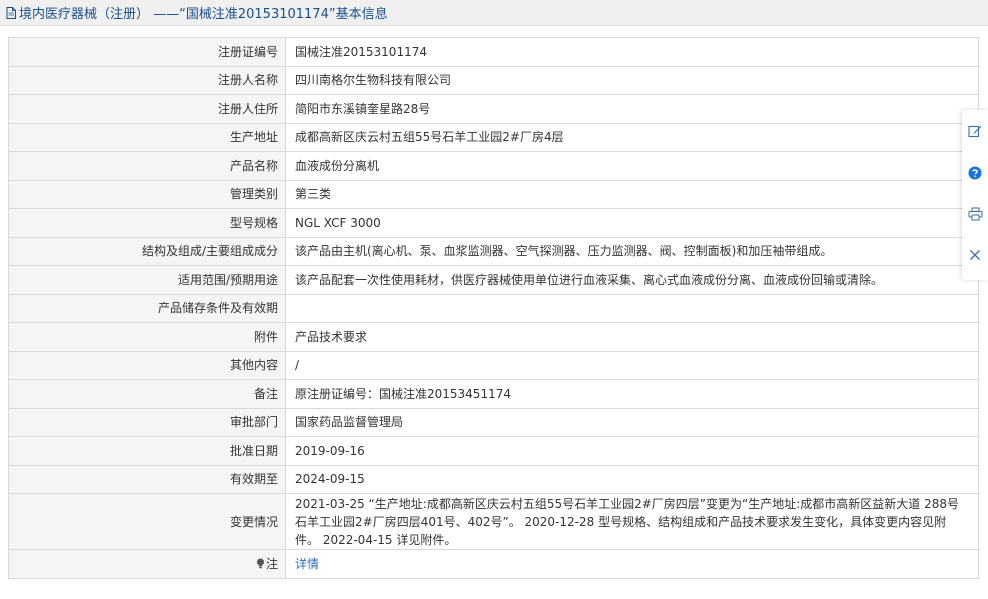 This screenshot has width=988, height=599. I want to click on table-row: 注册人名称 四川南格尔生物科技有限公司, so click(493, 80).